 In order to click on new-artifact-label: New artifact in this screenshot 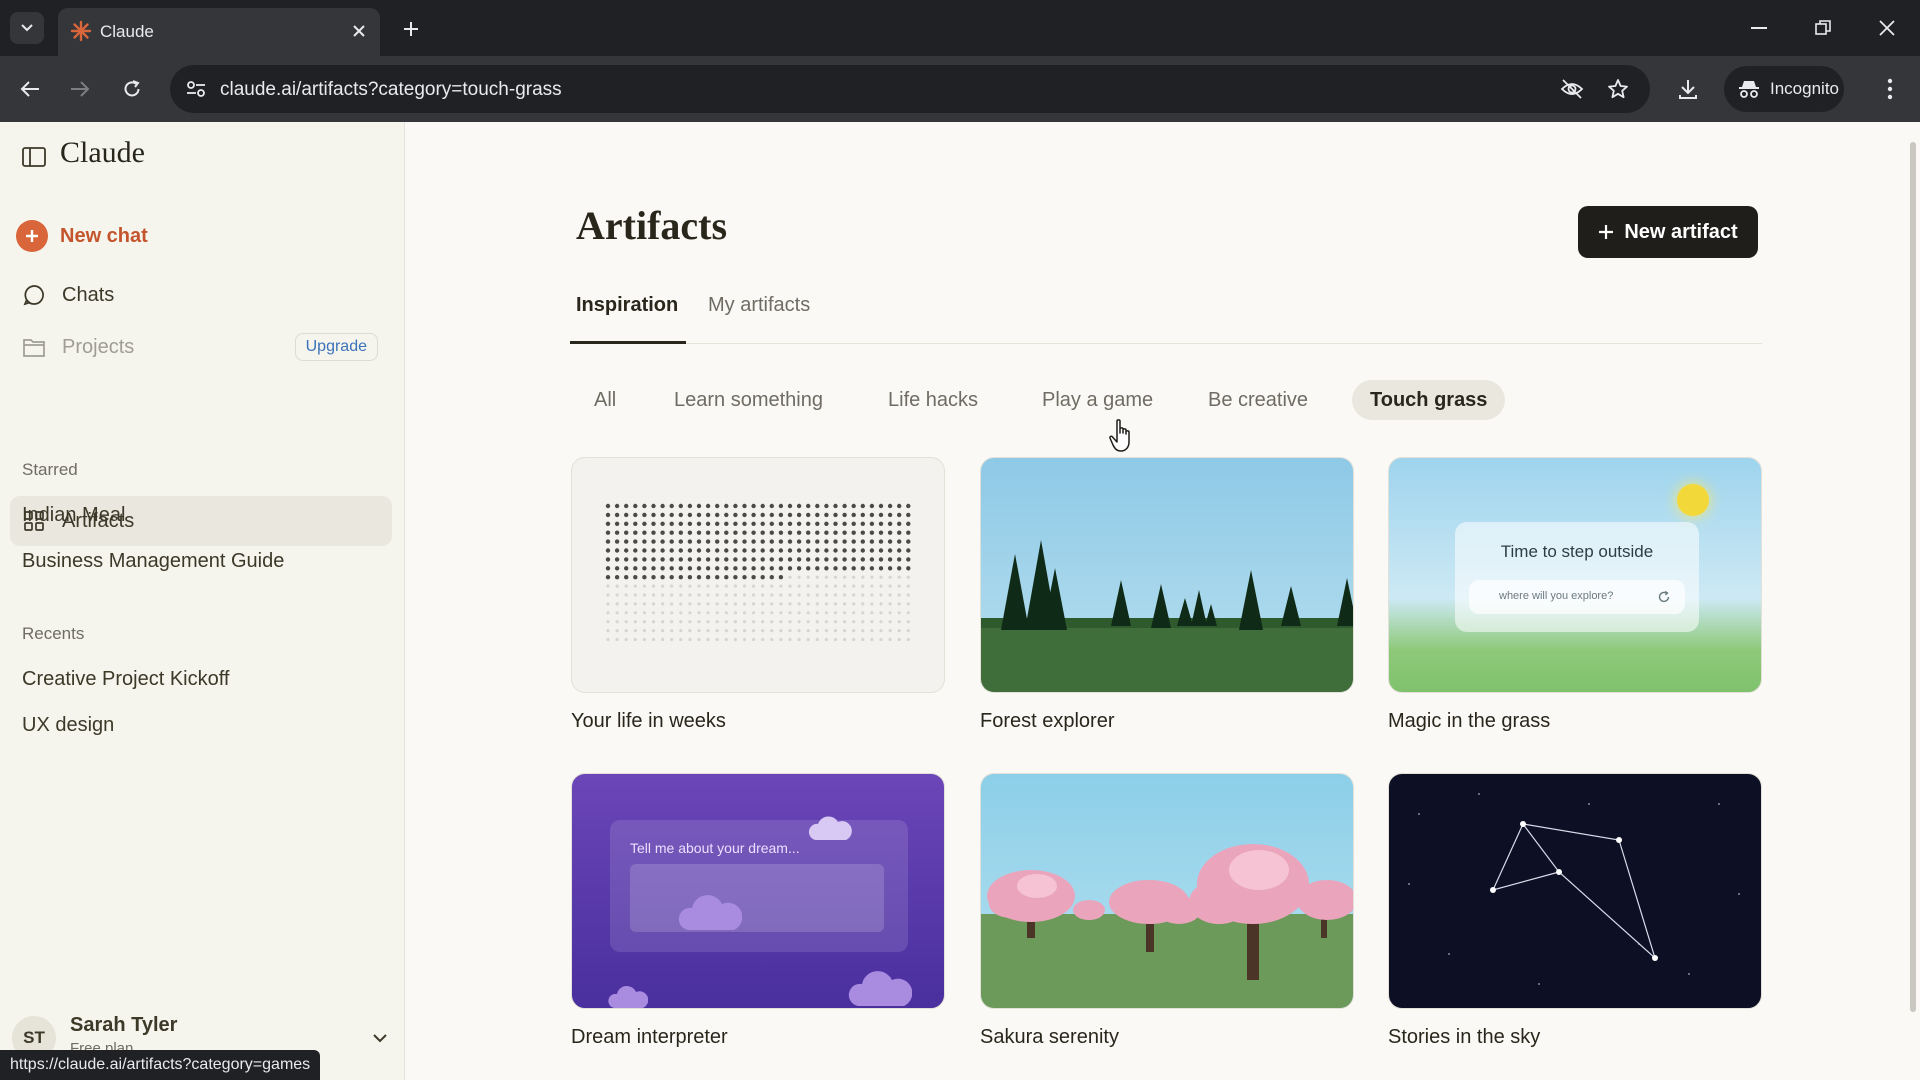, I will do `click(1681, 231)`.